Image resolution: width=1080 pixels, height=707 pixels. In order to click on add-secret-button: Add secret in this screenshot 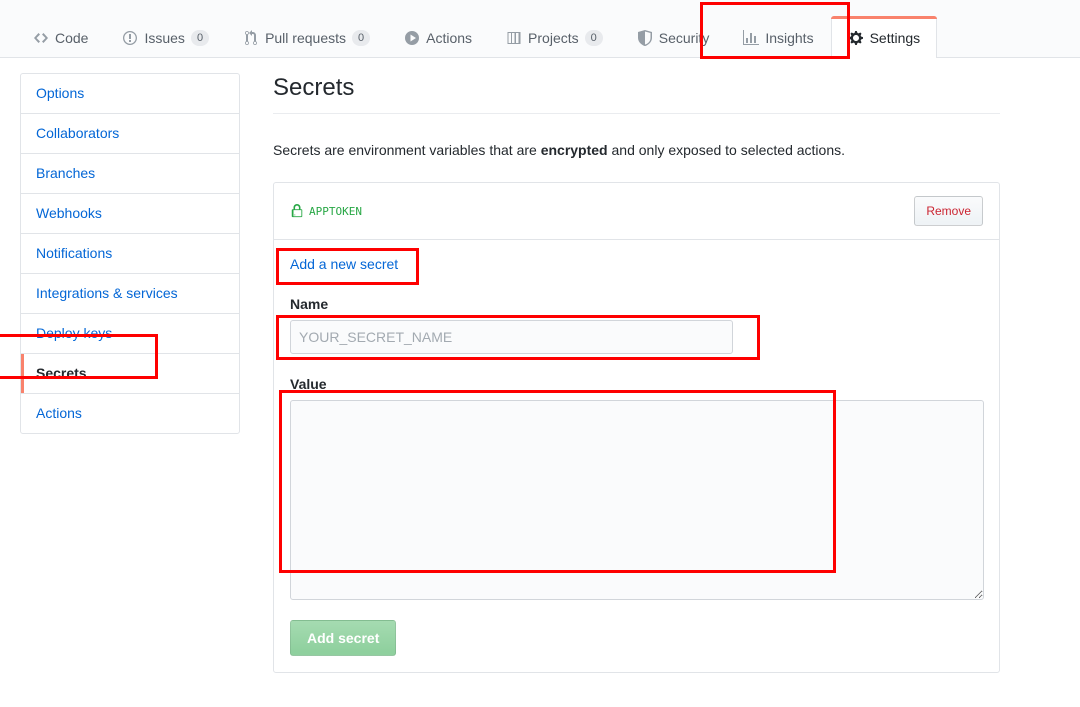, I will do `click(343, 638)`.